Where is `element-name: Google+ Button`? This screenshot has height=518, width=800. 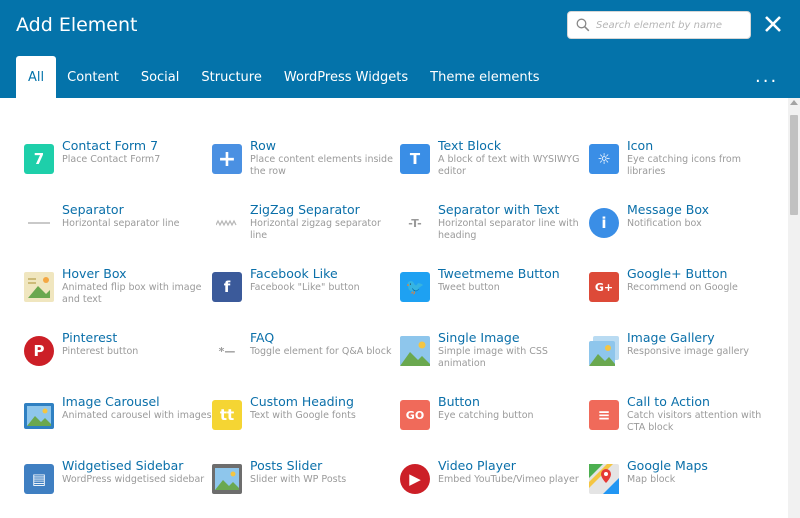
element-name: Google+ Button is located at coordinates (677, 273).